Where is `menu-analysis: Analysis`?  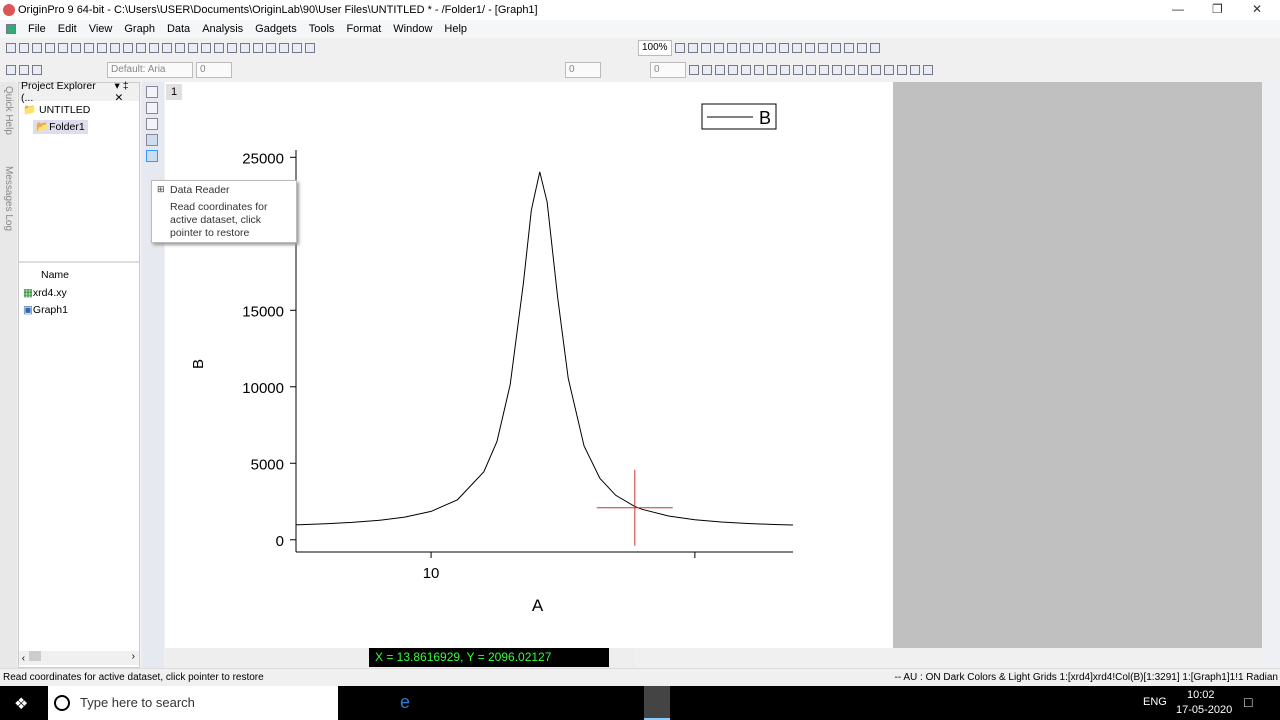 menu-analysis: Analysis is located at coordinates (222, 29).